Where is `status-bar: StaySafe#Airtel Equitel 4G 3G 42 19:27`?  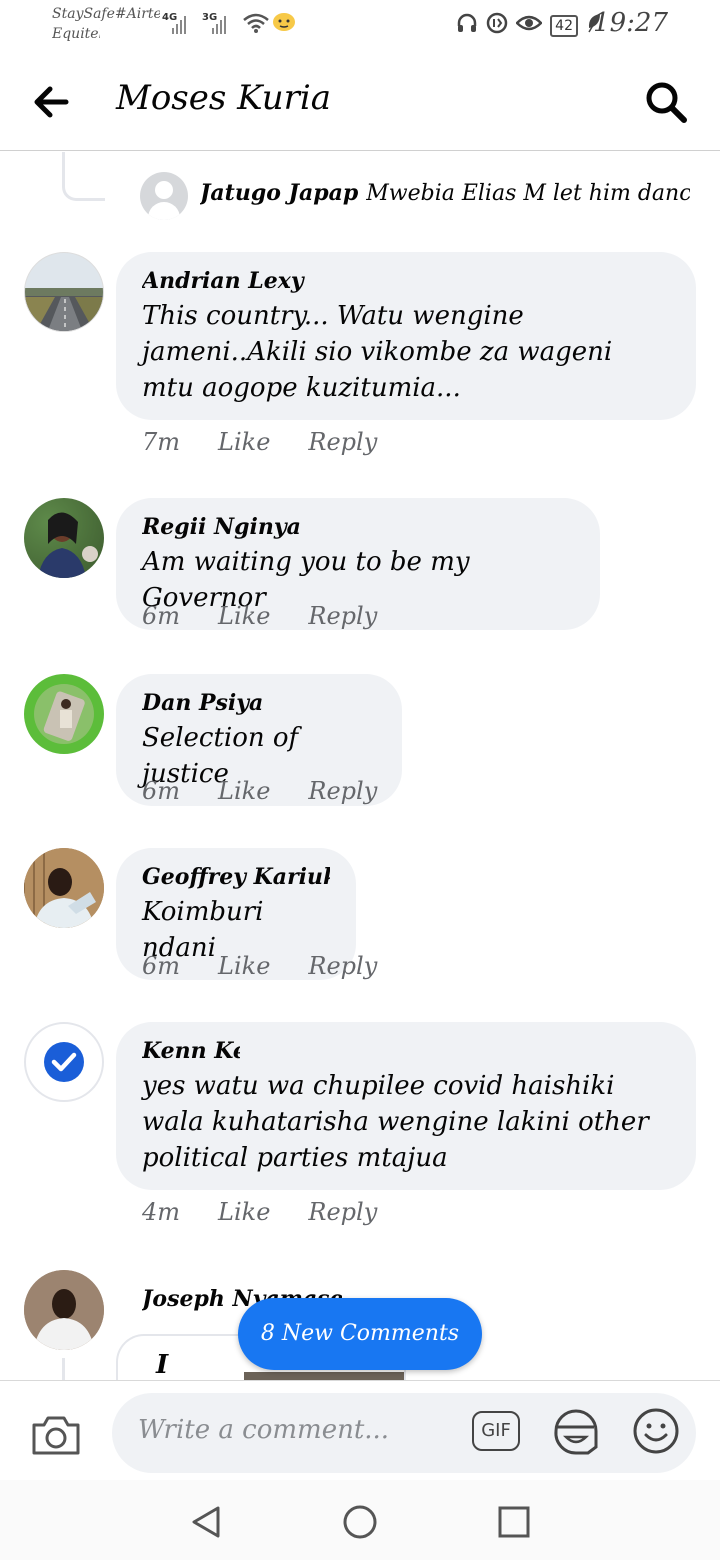 status-bar: StaySafe#Airtel Equitel 4G 3G 42 19:27 is located at coordinates (360, 26).